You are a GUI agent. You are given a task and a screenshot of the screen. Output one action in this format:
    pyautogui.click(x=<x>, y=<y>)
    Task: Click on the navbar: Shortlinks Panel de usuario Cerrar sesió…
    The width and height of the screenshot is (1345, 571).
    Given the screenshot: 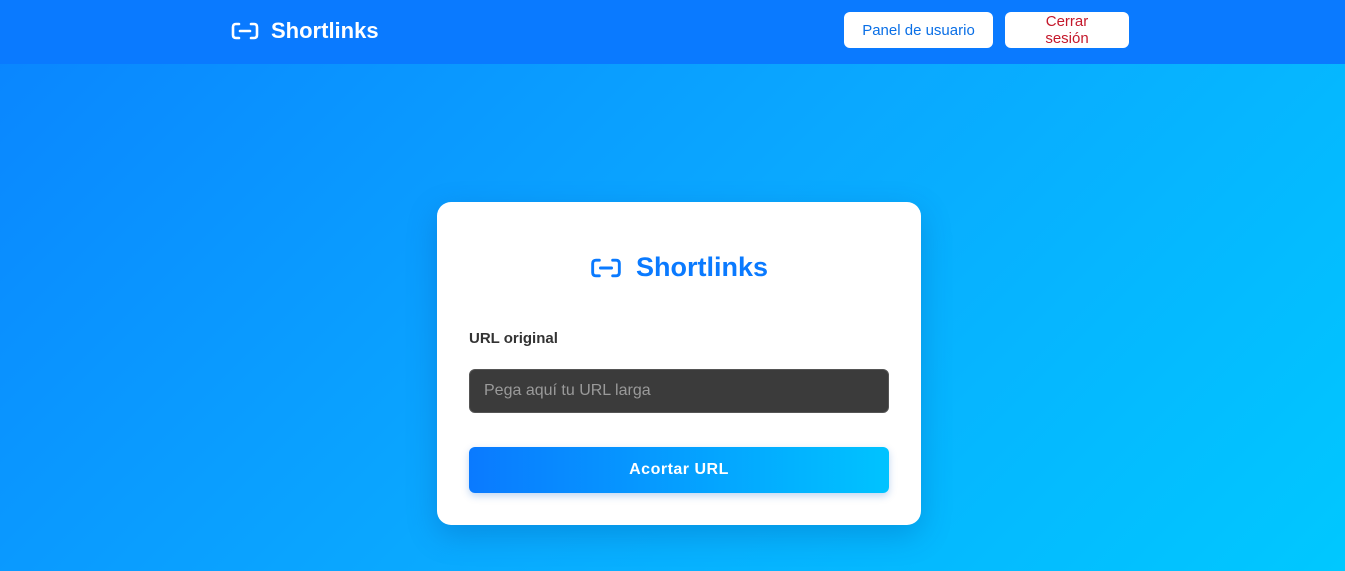 What is the action you would take?
    pyautogui.click(x=672, y=32)
    